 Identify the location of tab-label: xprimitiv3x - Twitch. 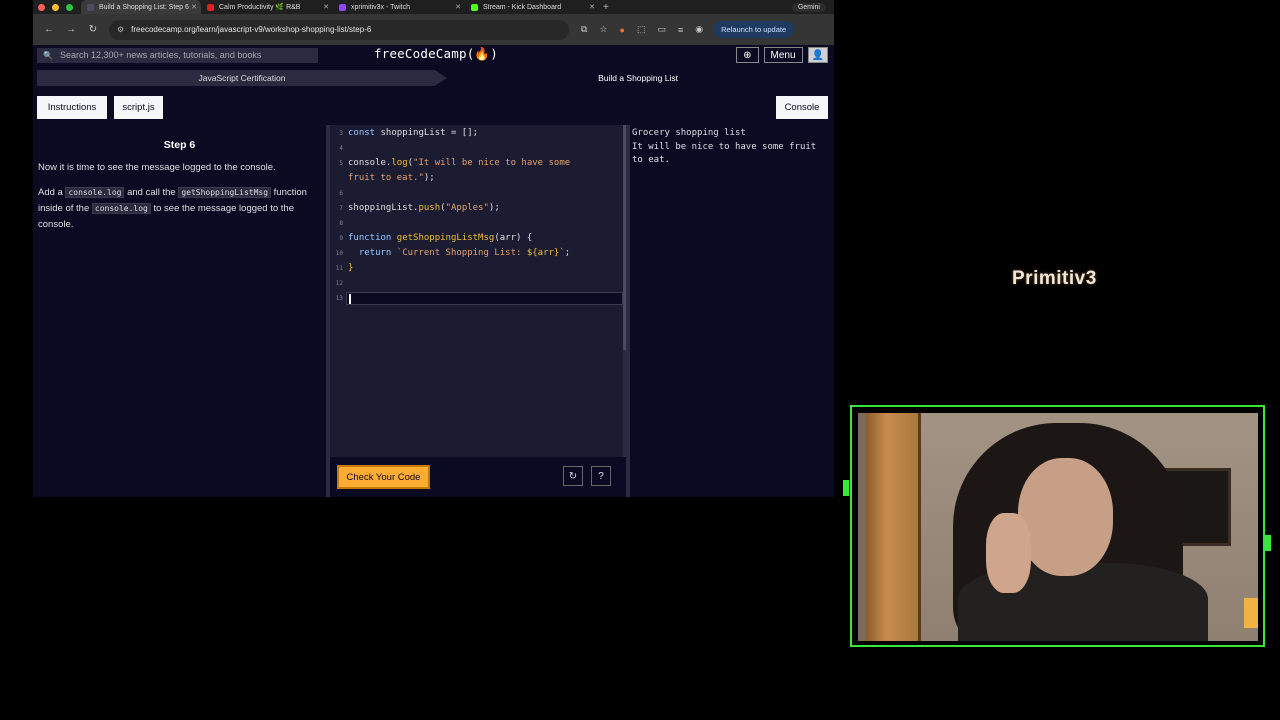
(380, 7).